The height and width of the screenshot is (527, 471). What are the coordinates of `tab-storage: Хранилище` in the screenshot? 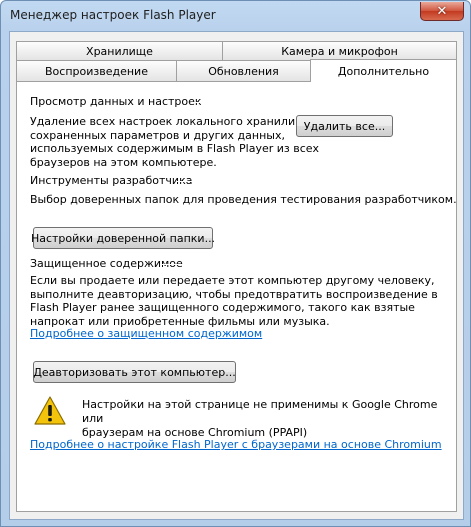 It's located at (119, 50).